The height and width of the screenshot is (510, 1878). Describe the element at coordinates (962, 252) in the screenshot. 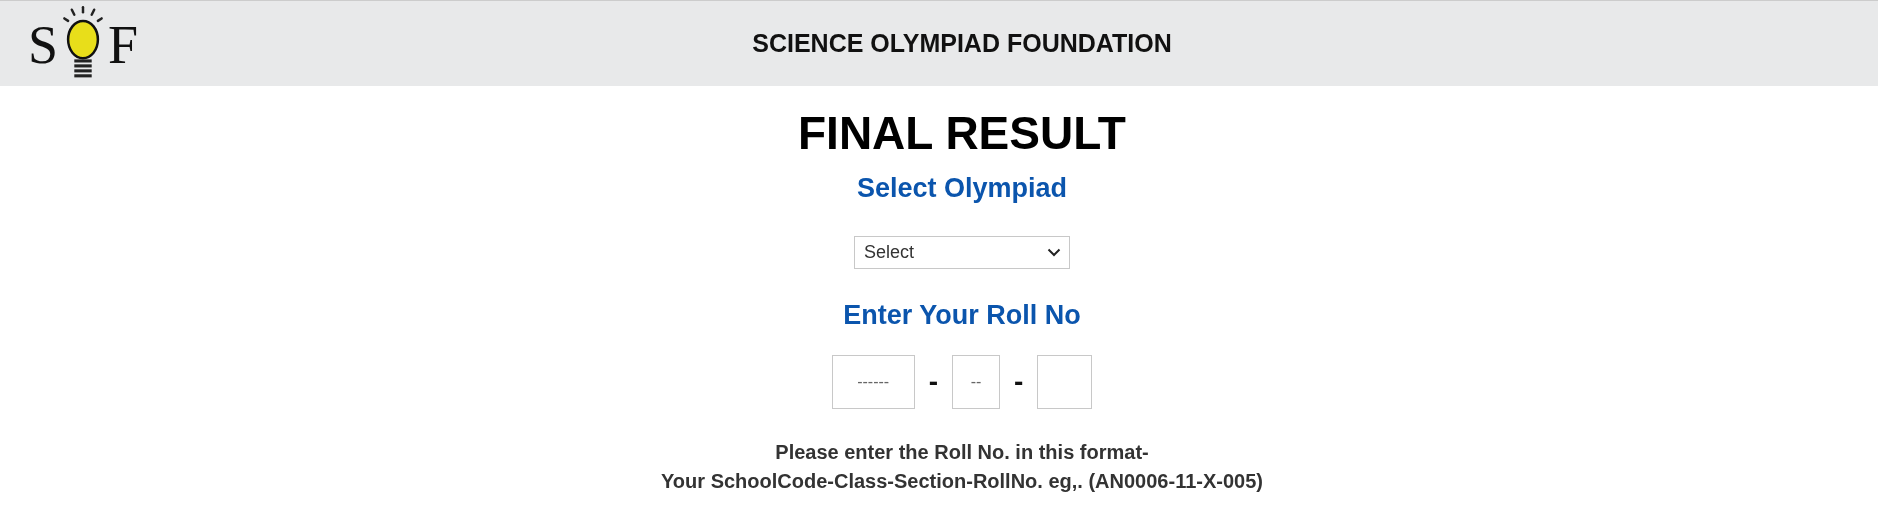

I see `olympiad-dropdown: Select` at that location.